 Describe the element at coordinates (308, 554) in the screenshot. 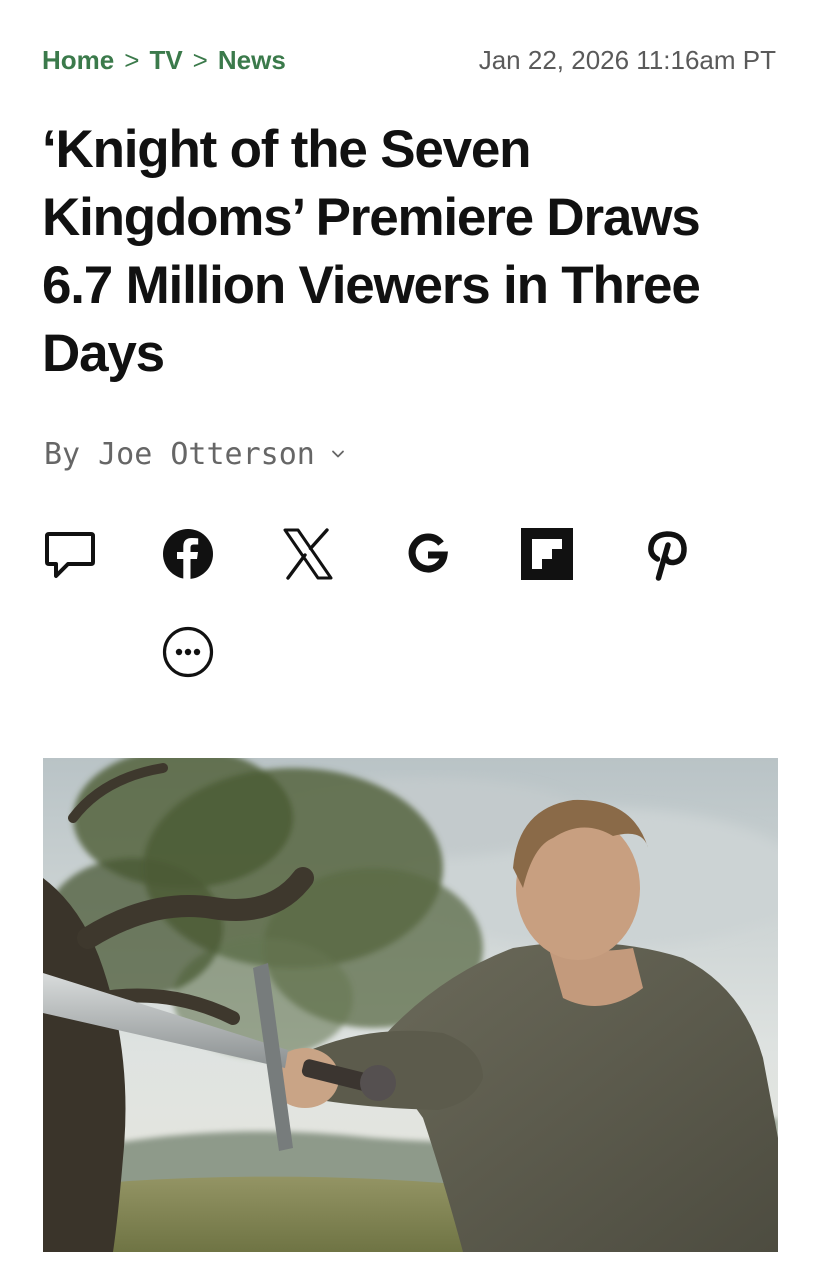

I see `x-icon` at that location.